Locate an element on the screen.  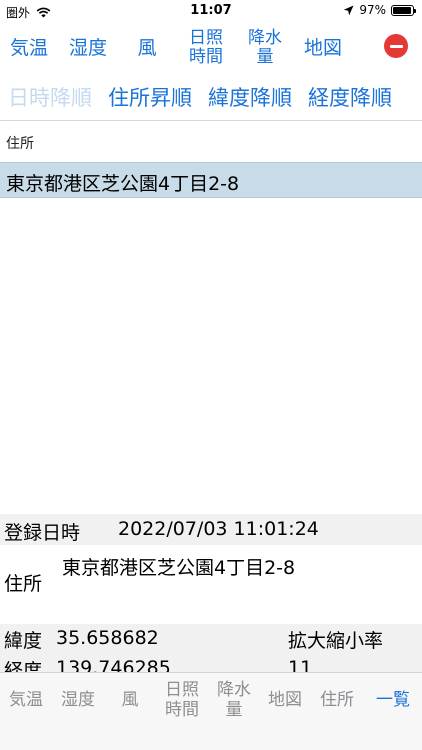
battery-percent: 97% is located at coordinates (372, 10).